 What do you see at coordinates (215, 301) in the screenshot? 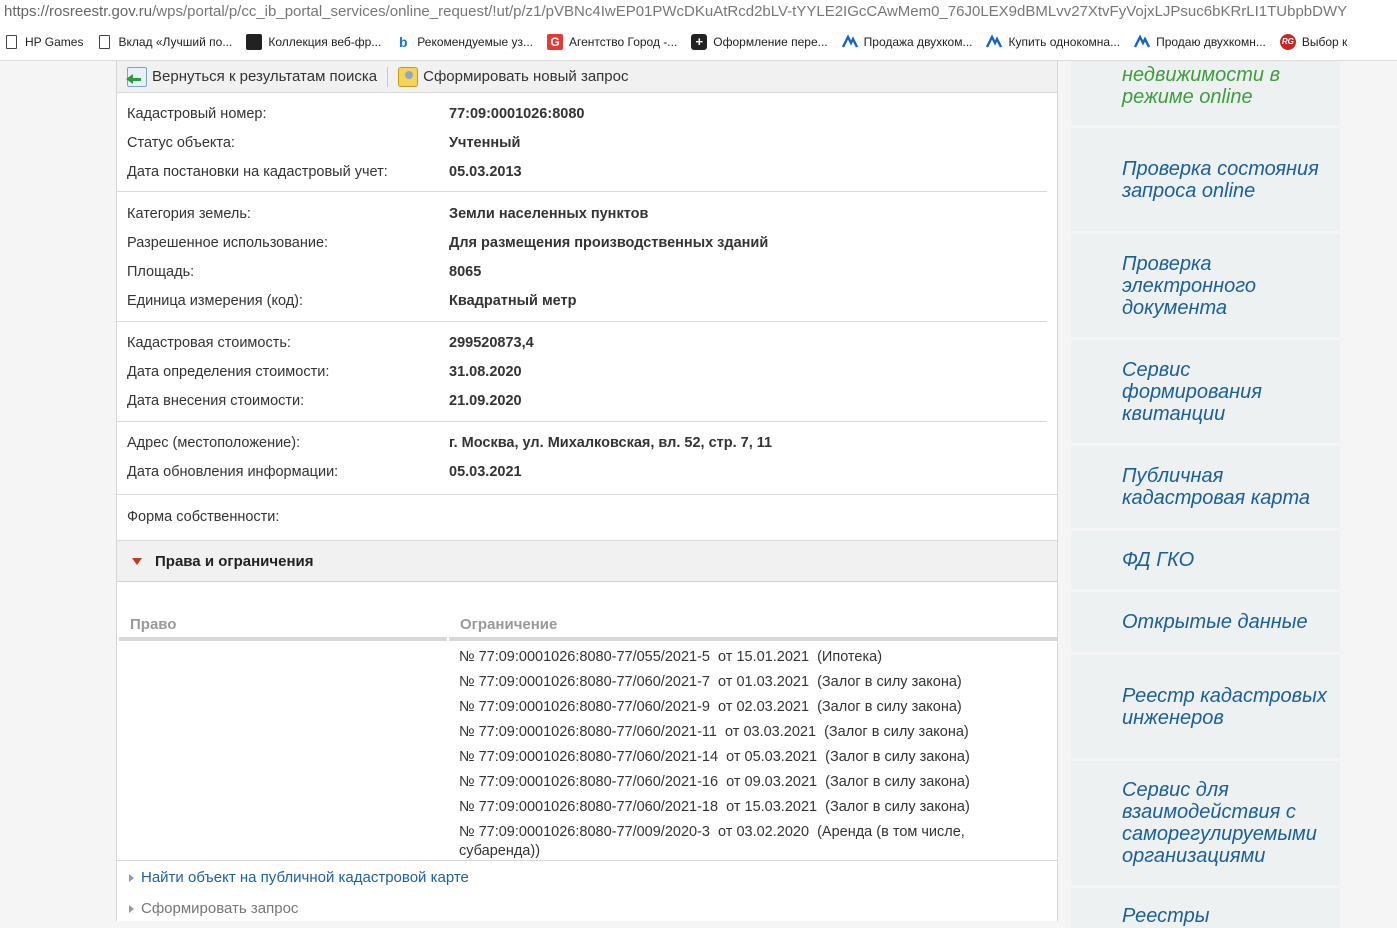
I see `info-label: Единица измерения (код):` at bounding box center [215, 301].